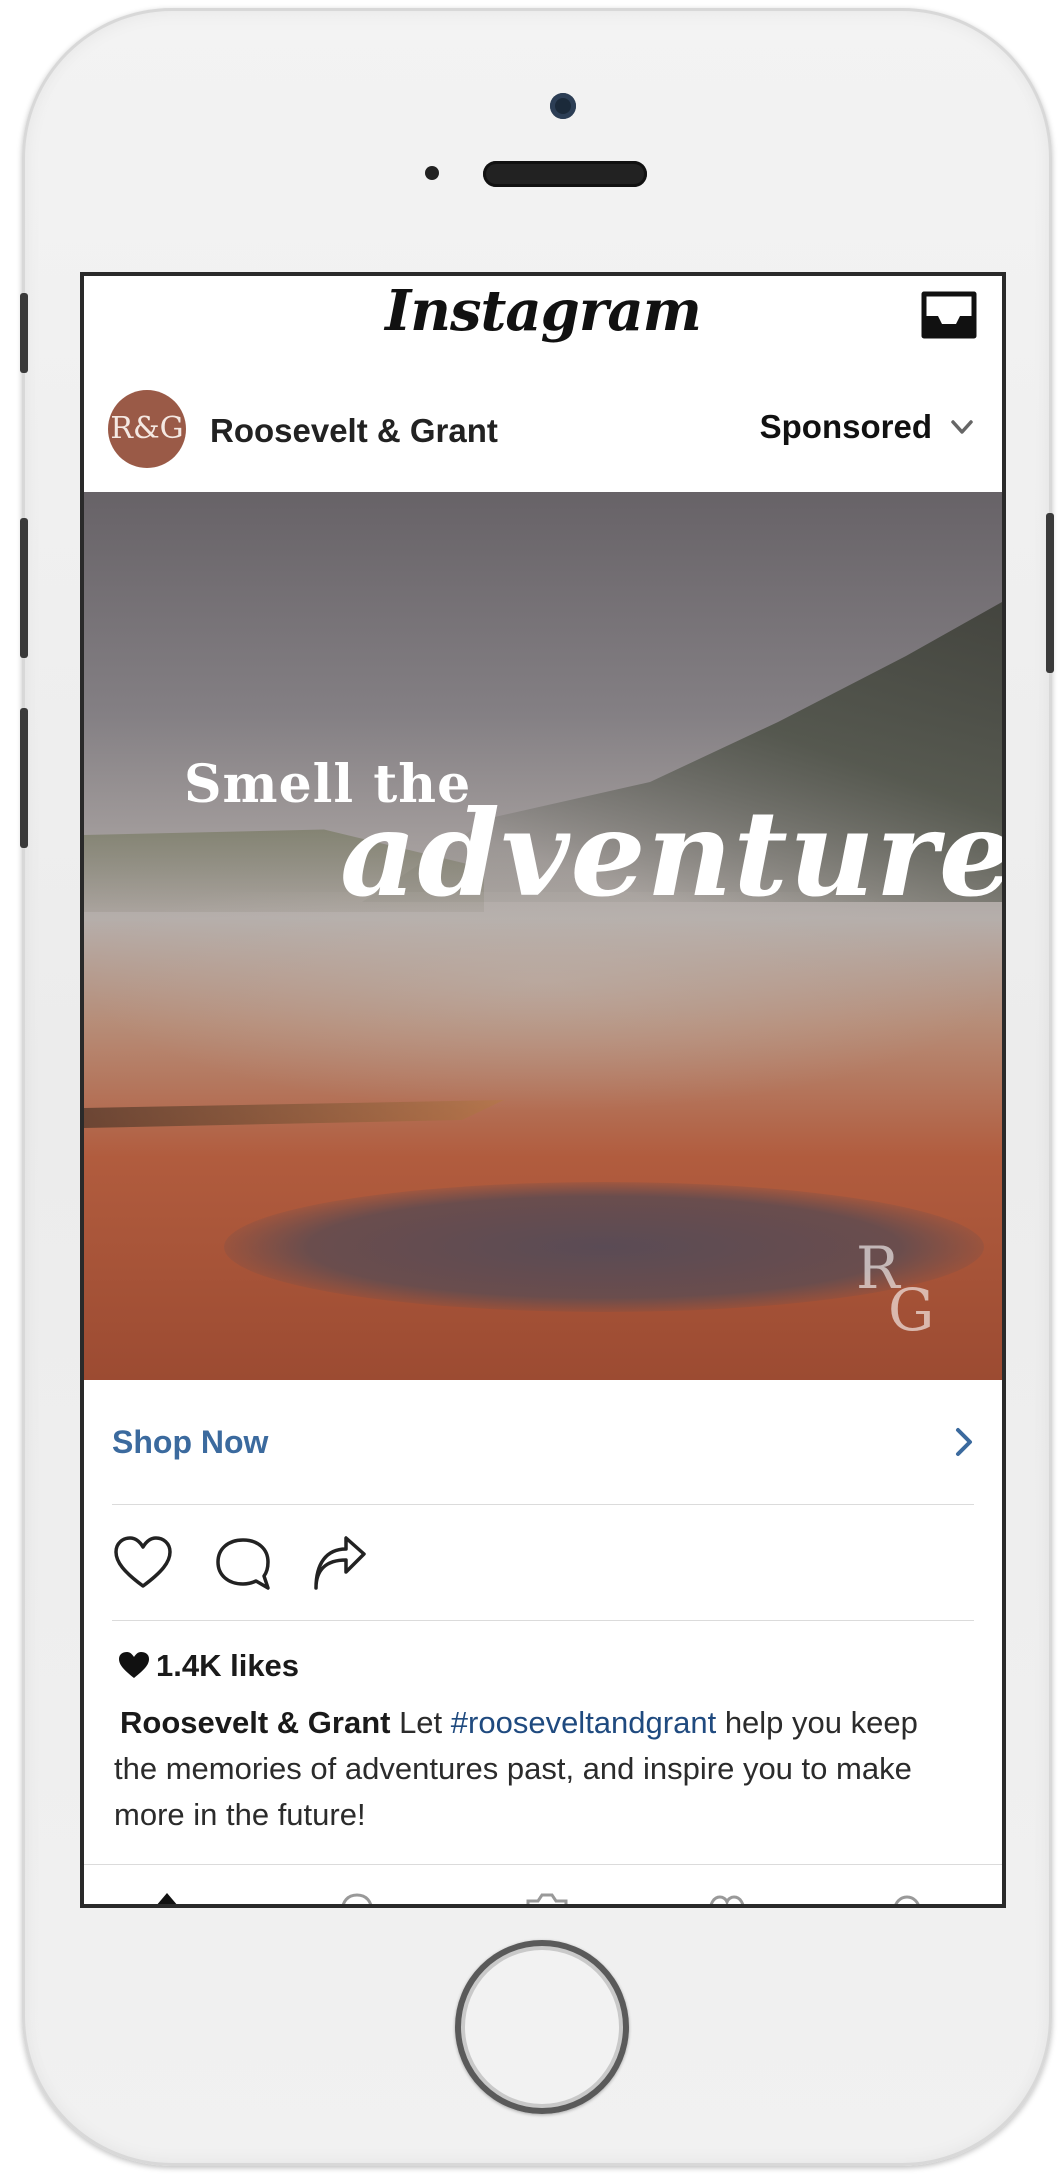 The height and width of the screenshot is (2178, 1060). What do you see at coordinates (543, 1562) in the screenshot?
I see `action-bar` at bounding box center [543, 1562].